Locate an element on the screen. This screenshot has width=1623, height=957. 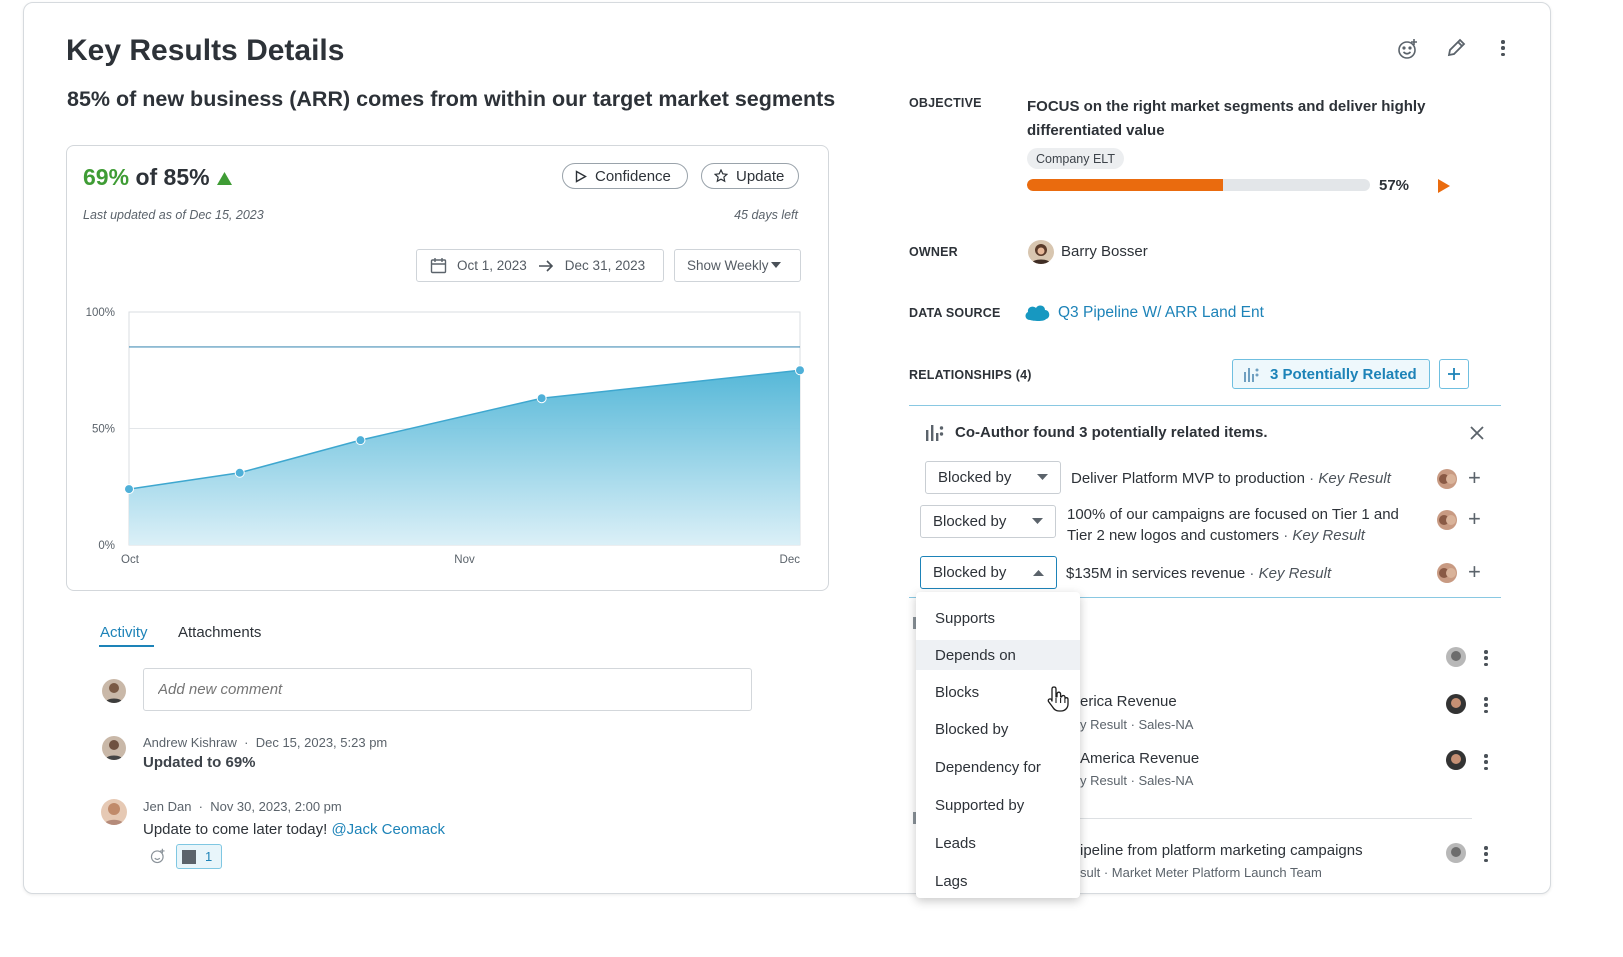
x-tick-label: Oct is located at coordinates (130, 560).